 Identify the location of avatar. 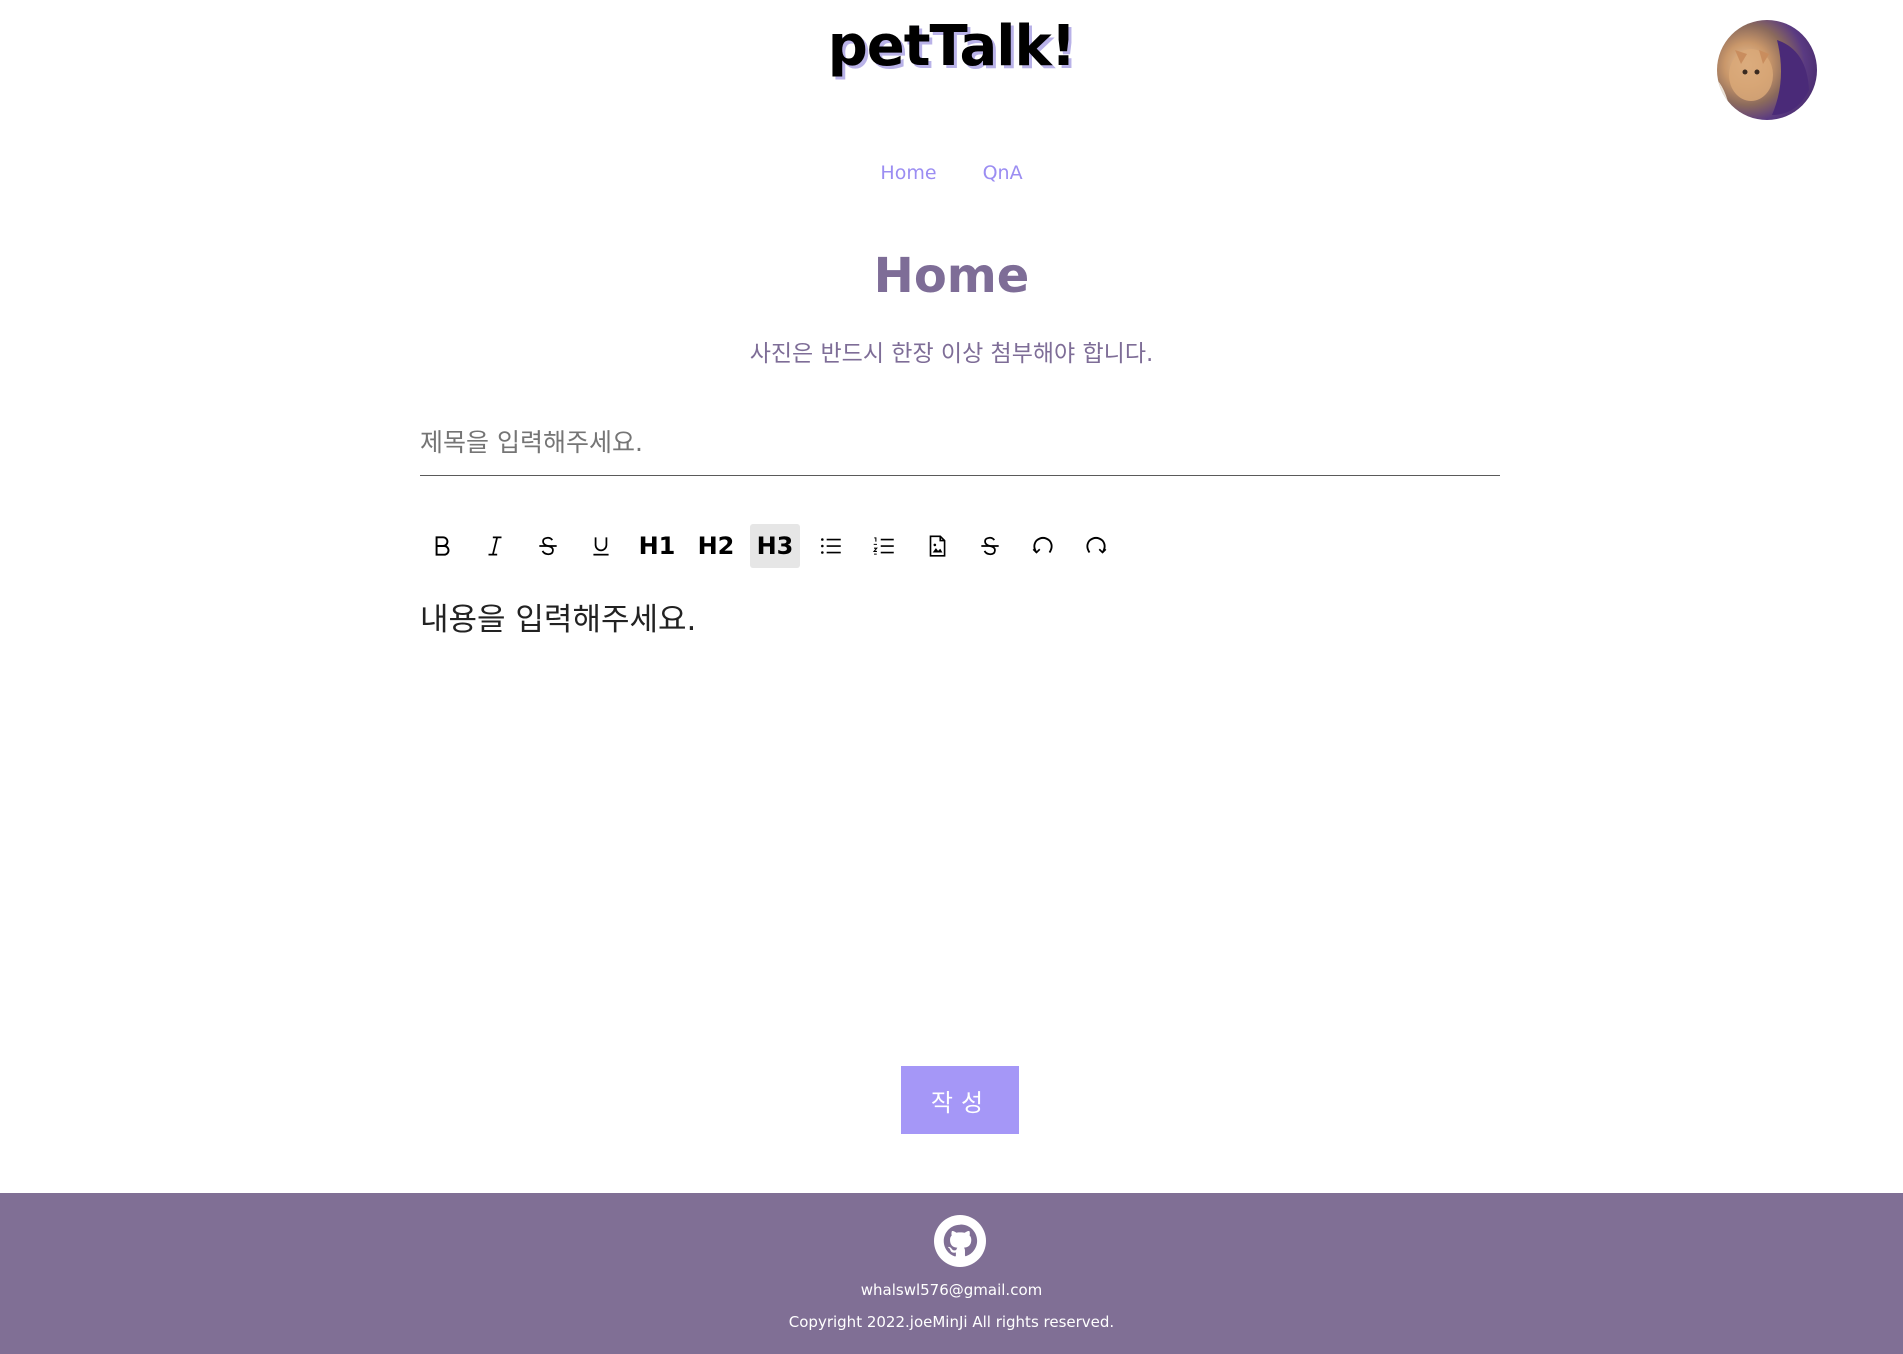
(1767, 70).